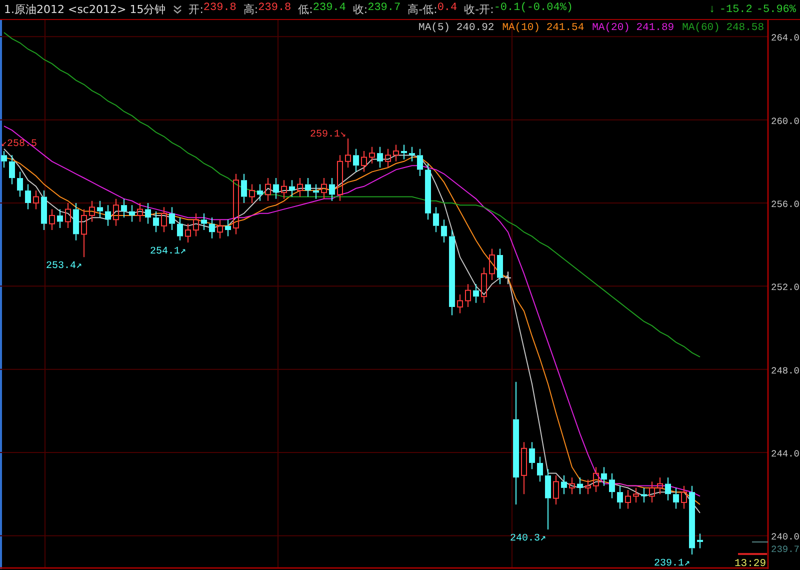 This screenshot has width=800, height=570. I want to click on quote-label: 收-开:, so click(479, 9).